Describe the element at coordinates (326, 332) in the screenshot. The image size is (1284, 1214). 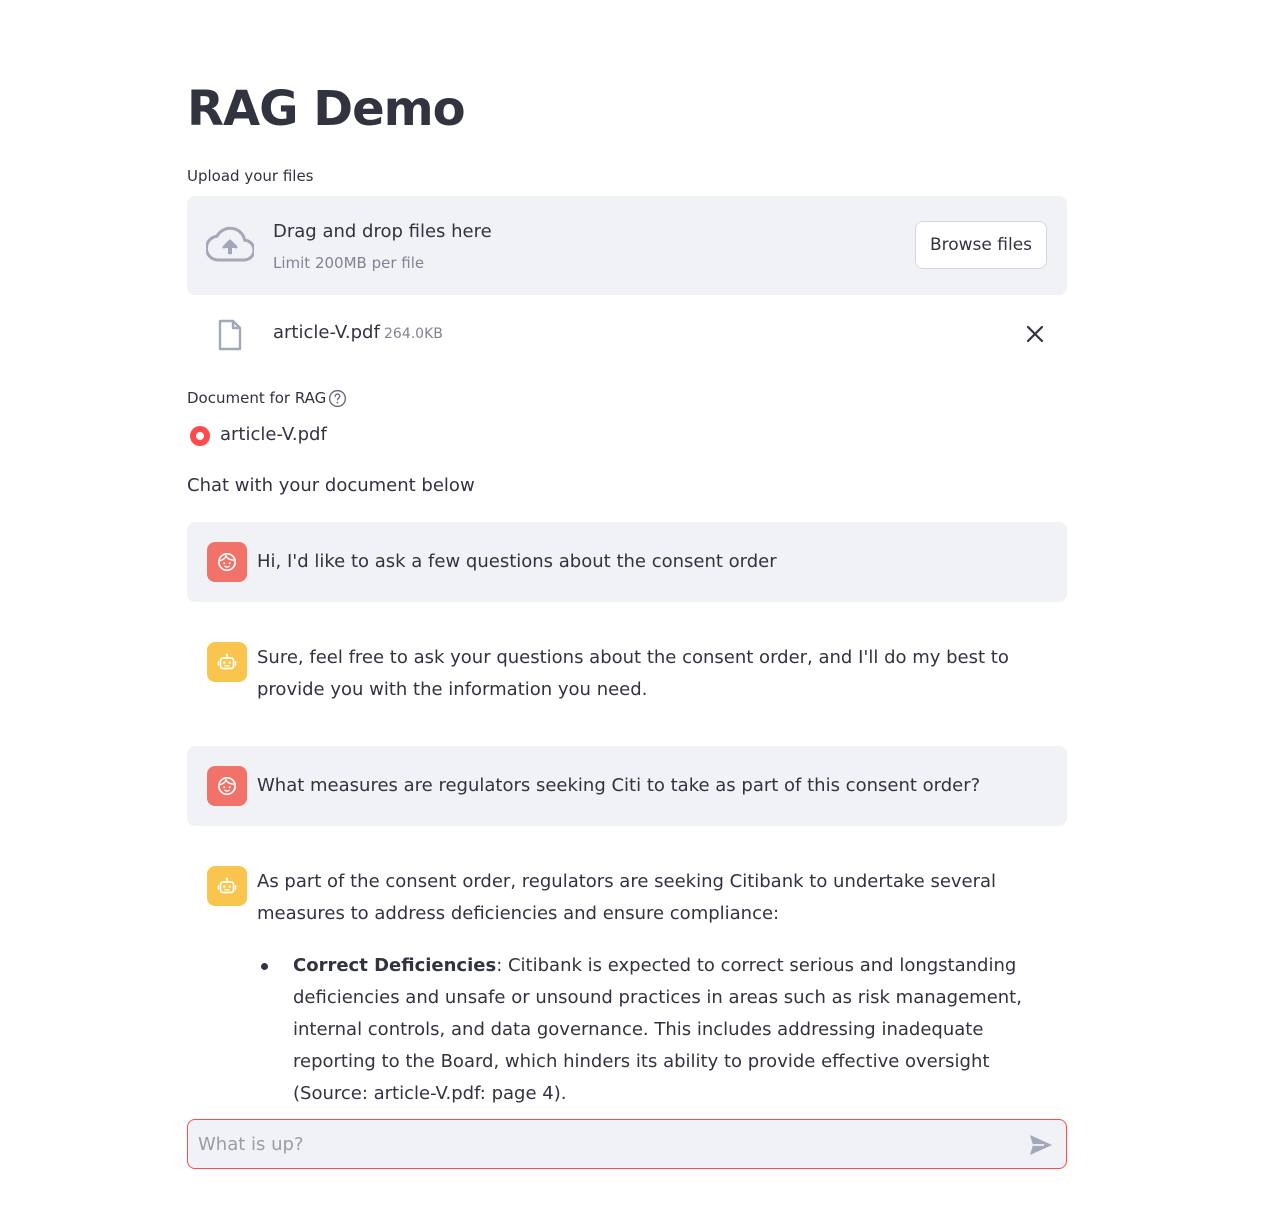
I see `uploaded-file-name: article-V.pdf` at that location.